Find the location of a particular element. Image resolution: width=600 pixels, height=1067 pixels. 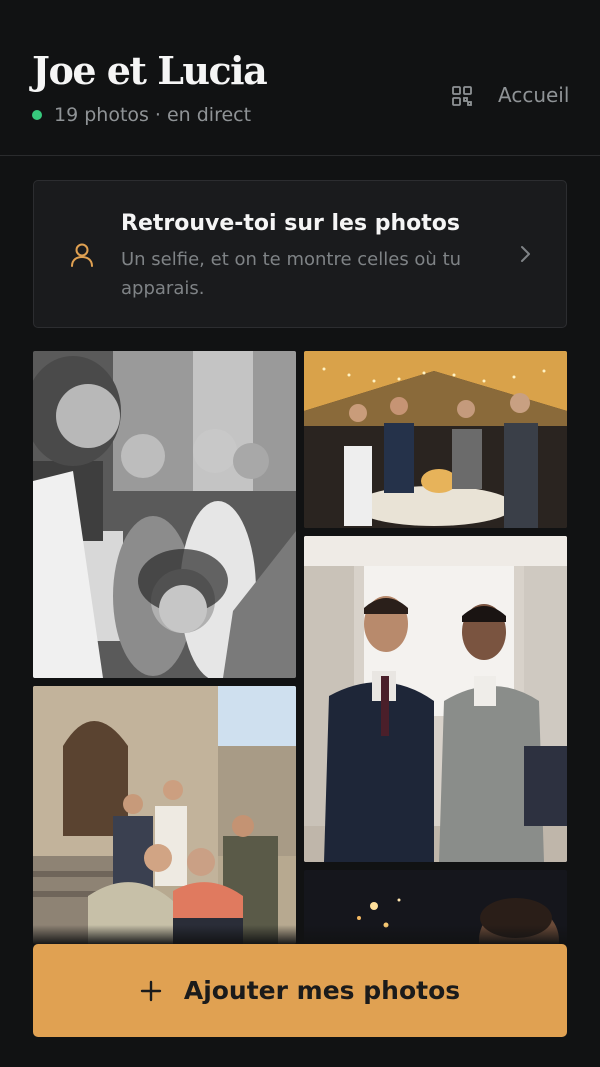

plus-icon is located at coordinates (151, 991).